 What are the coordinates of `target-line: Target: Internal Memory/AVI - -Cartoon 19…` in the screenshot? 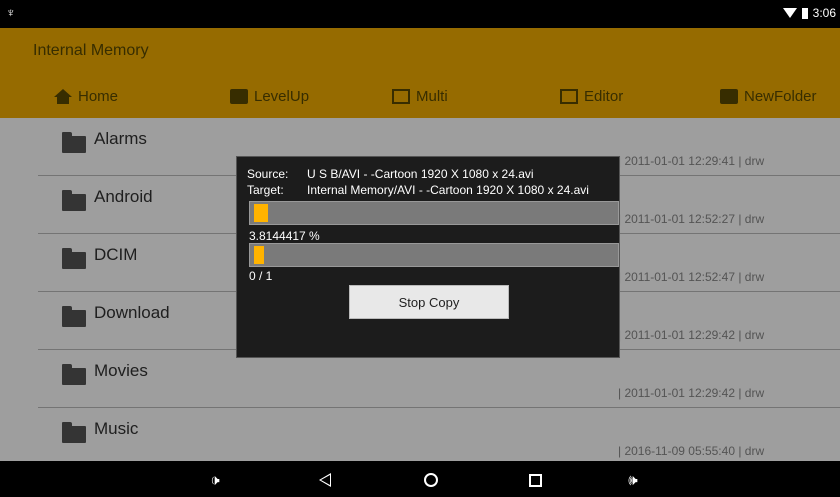 It's located at (418, 190).